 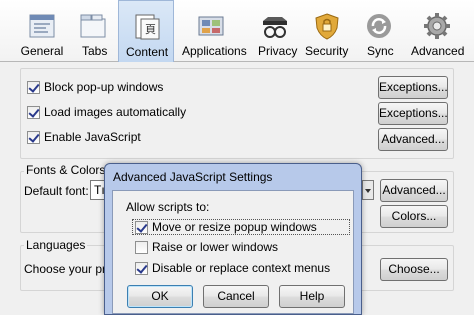 I want to click on move-resize-checkbox, so click(x=141, y=227).